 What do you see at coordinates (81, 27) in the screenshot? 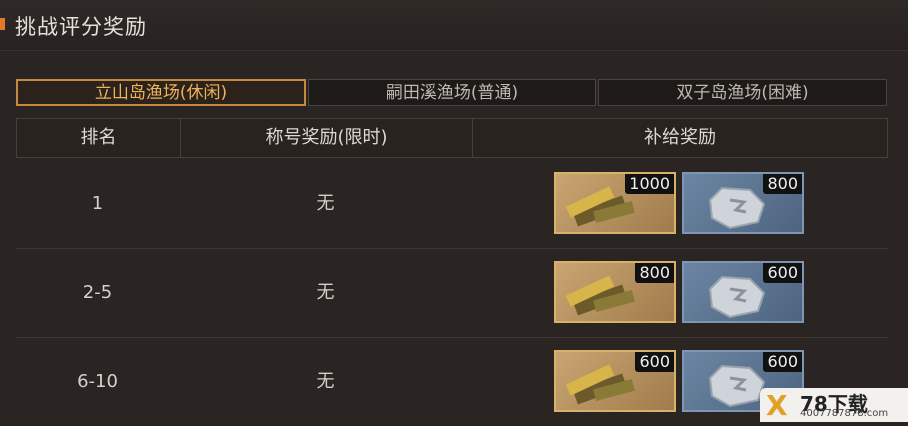
I see `page-title: 挑战评分奖励` at bounding box center [81, 27].